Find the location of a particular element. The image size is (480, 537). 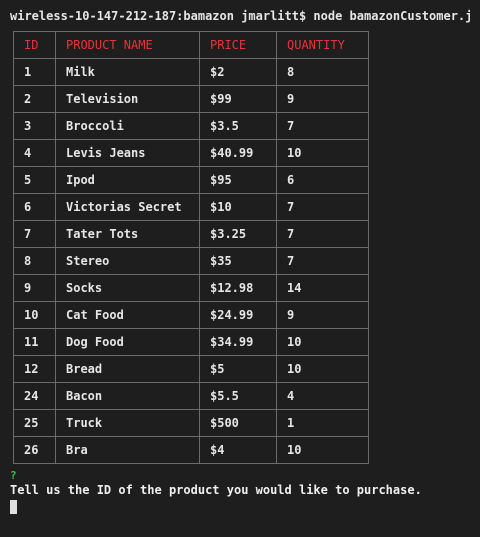

cell-id: 7 is located at coordinates (34, 234).